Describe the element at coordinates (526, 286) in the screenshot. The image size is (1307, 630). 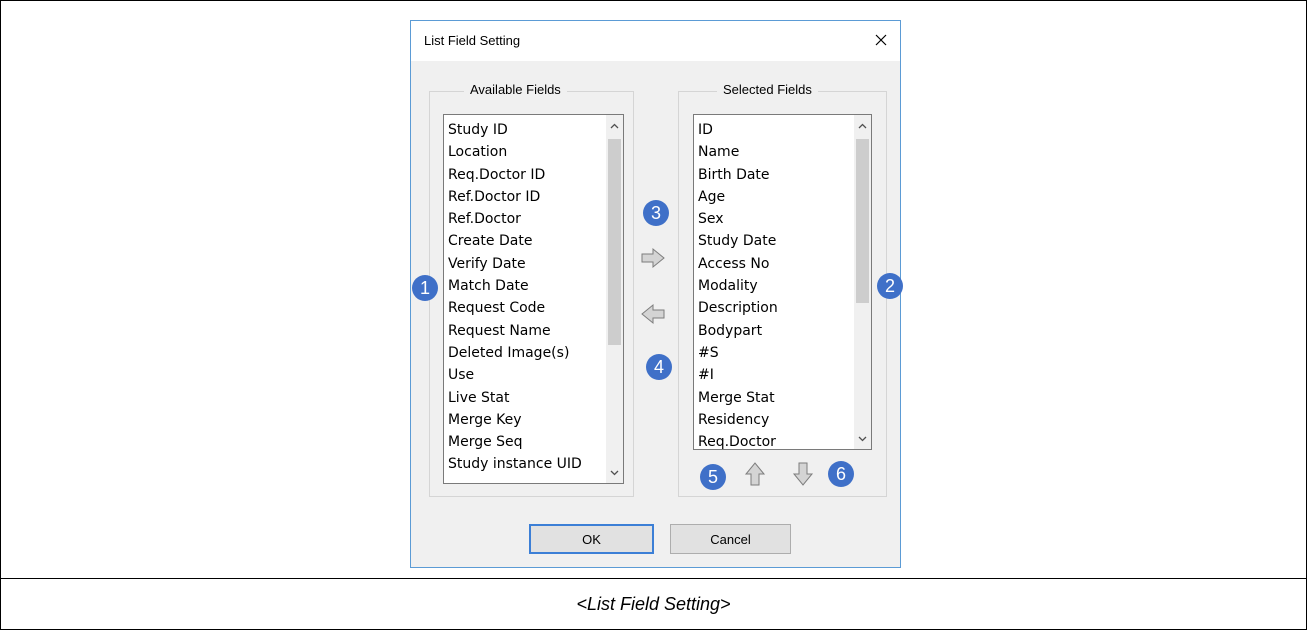
I see `list-item: Match Date` at that location.